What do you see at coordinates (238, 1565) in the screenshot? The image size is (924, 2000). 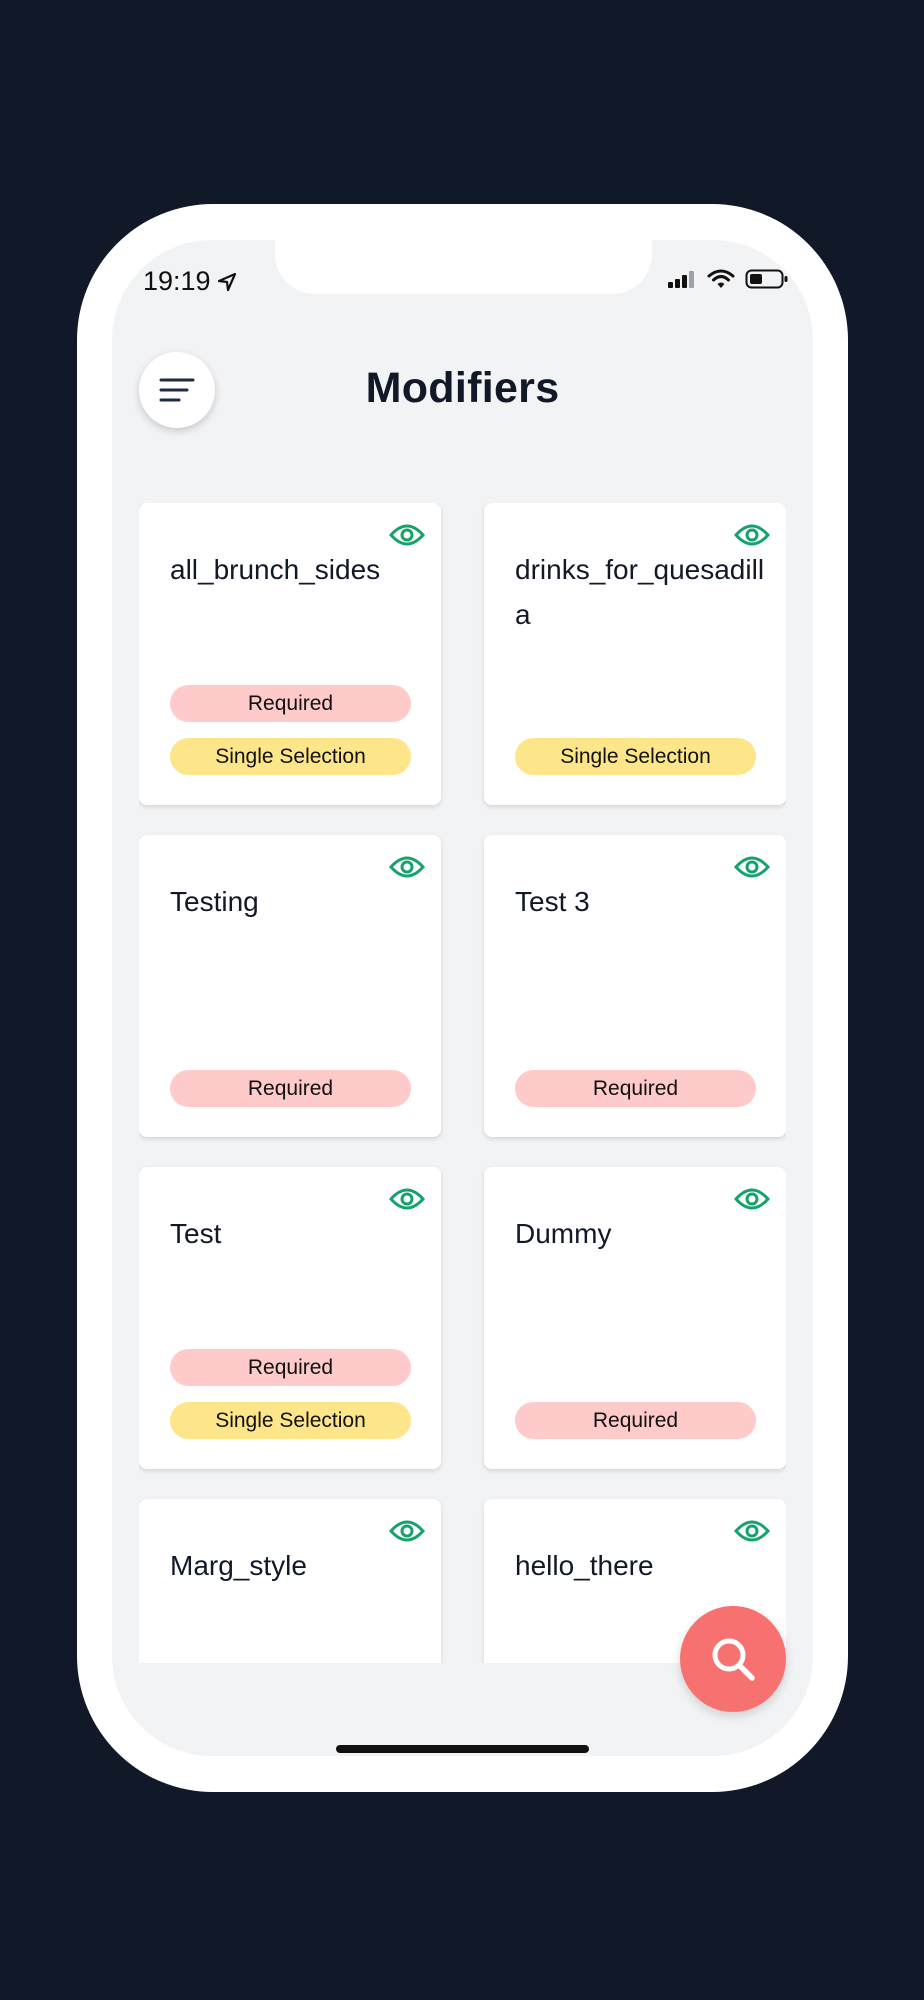 I see `modifier-title: Marg_style` at bounding box center [238, 1565].